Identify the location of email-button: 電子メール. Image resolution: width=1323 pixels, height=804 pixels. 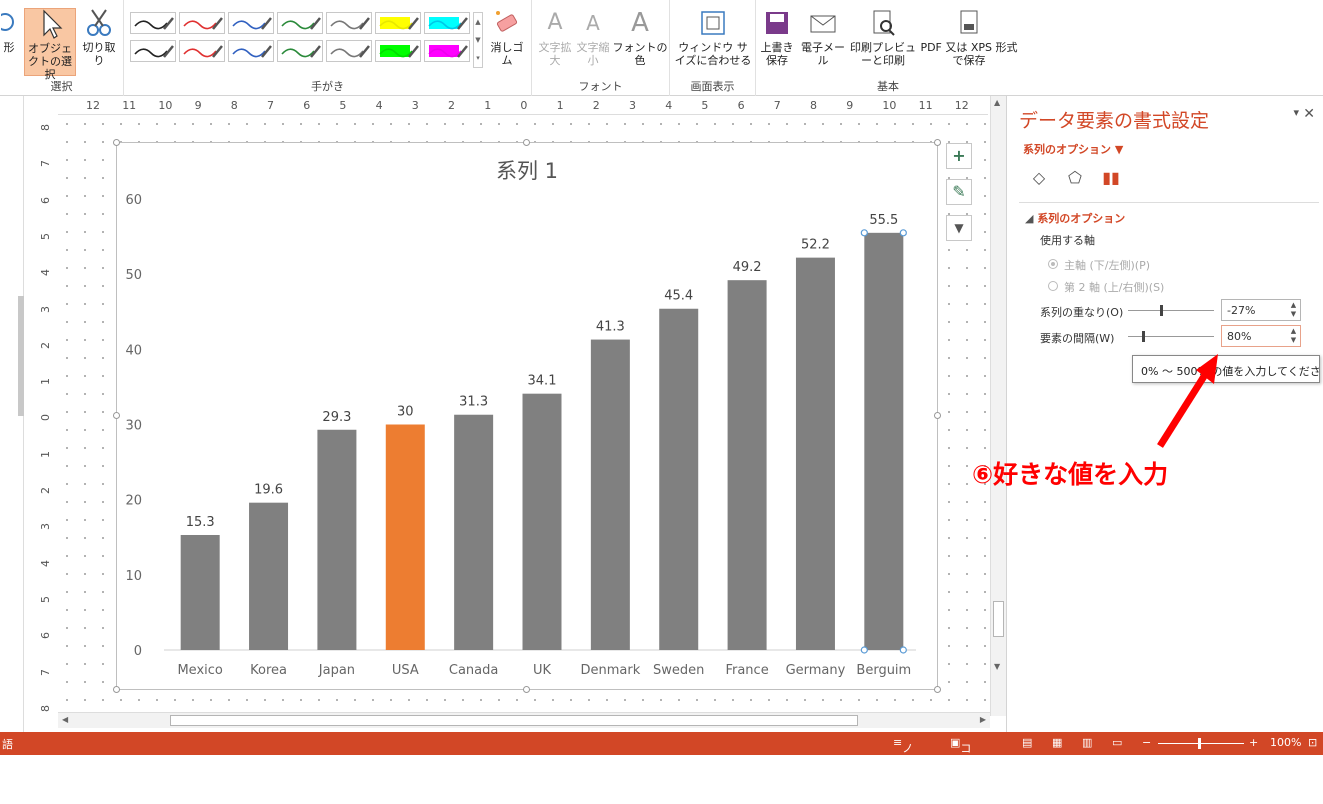
(823, 37).